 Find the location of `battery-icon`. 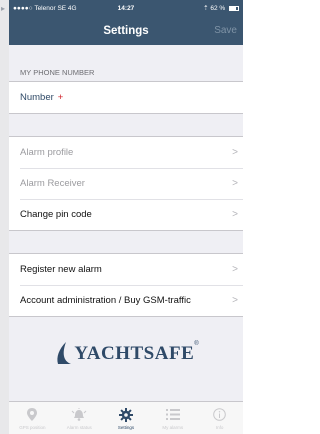

battery-icon is located at coordinates (233, 8).